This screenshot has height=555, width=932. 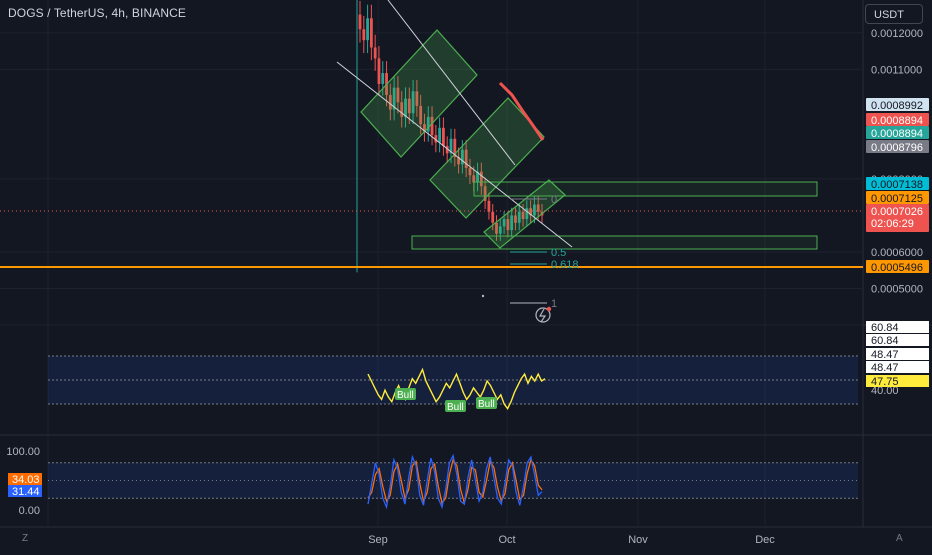 What do you see at coordinates (897, 199) in the screenshot?
I see `price-badge-label: 0.0007125` at bounding box center [897, 199].